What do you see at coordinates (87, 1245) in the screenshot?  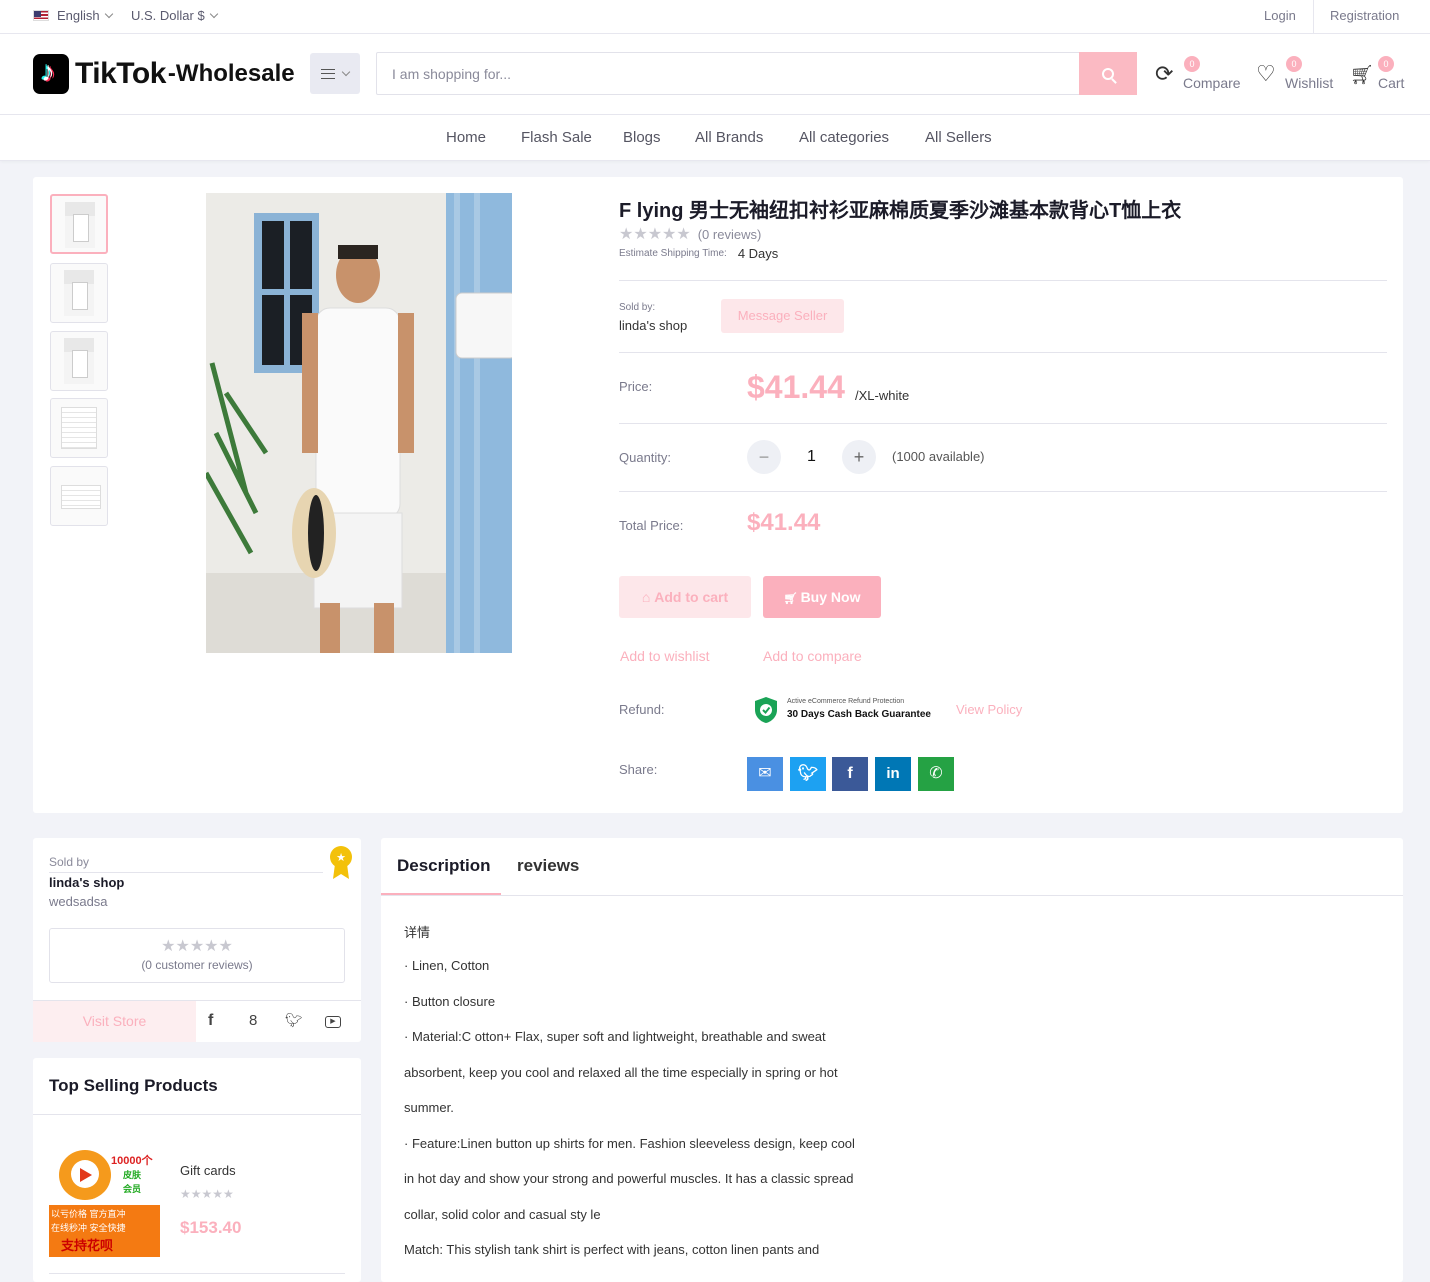 I see `gift-card-text: 支持花呗` at bounding box center [87, 1245].